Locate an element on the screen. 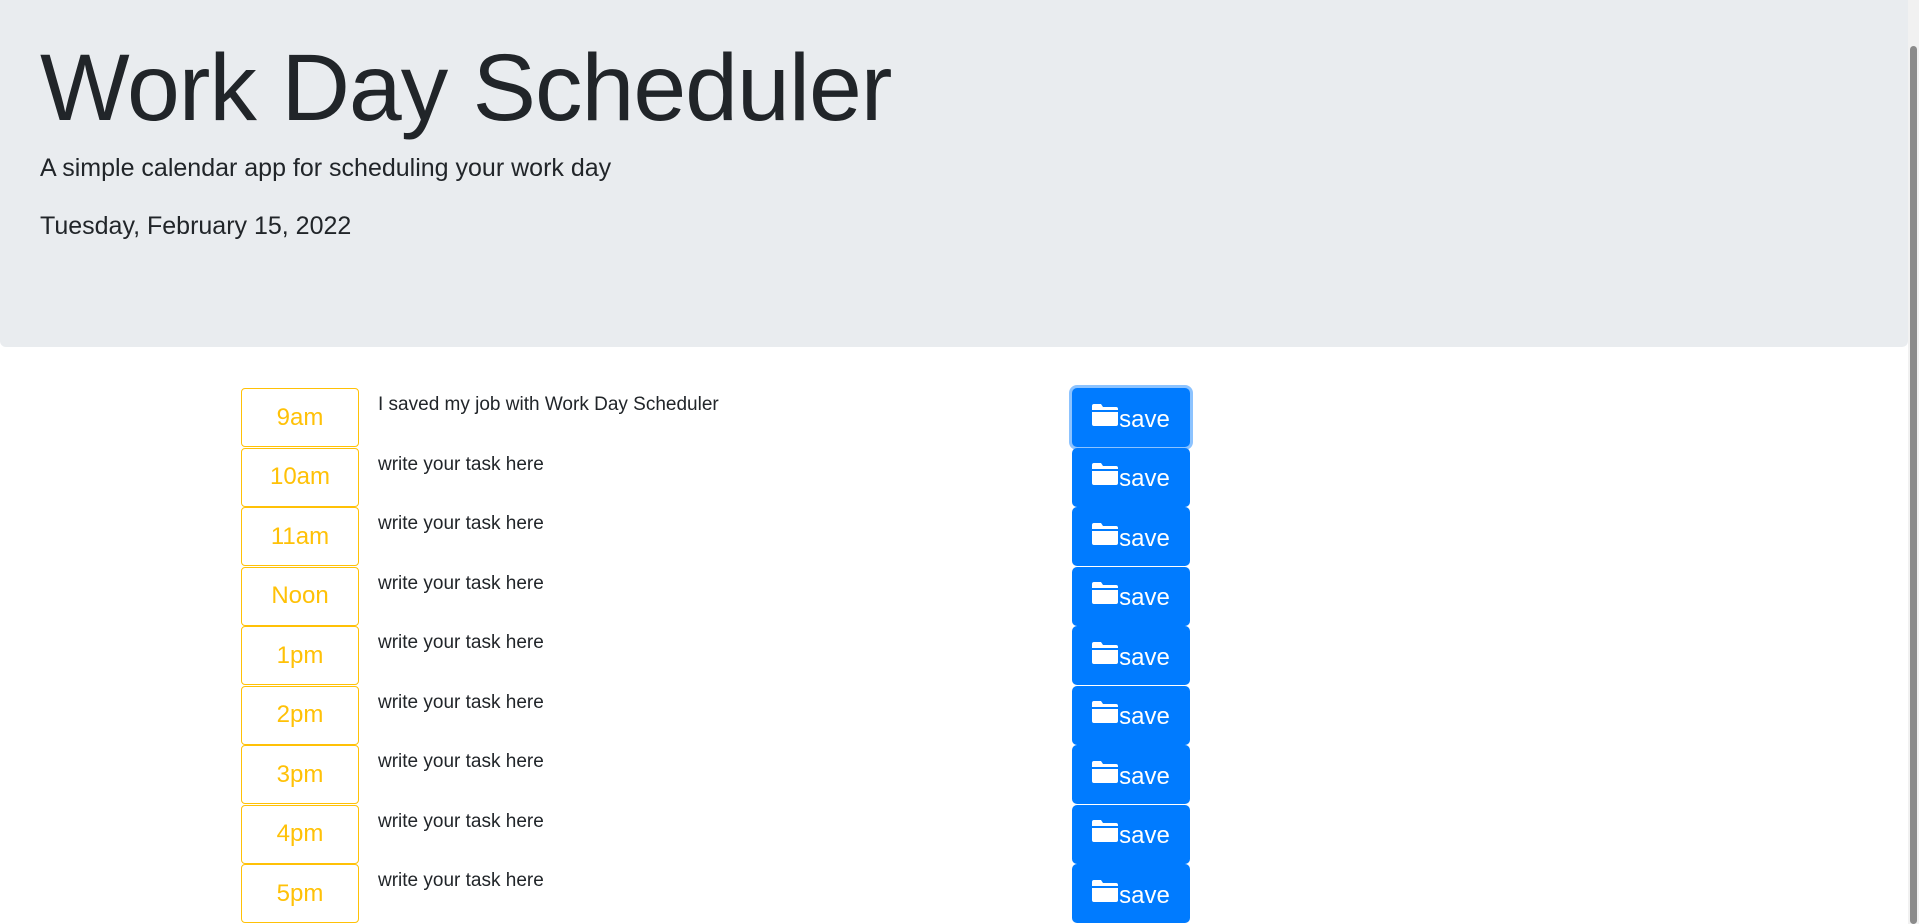 Image resolution: width=1919 pixels, height=924 pixels. hour-label: 11am is located at coordinates (300, 536).